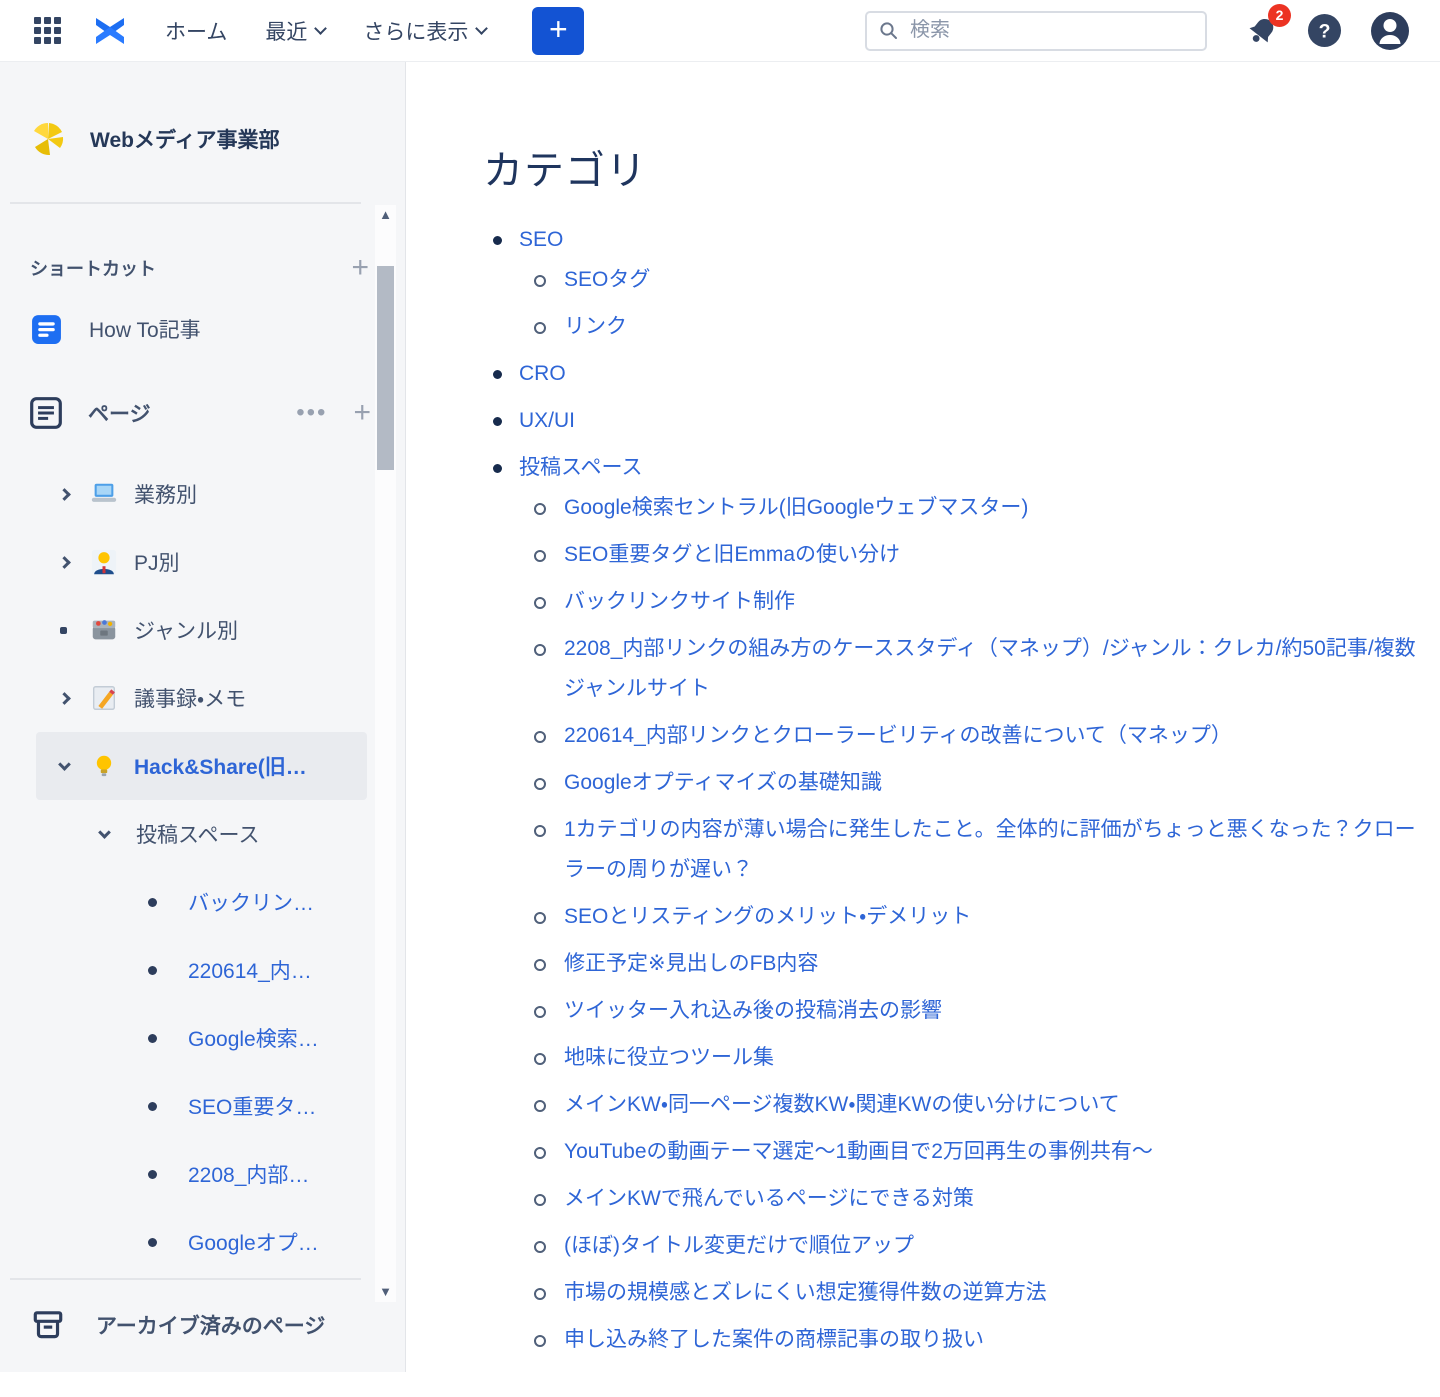  I want to click on tree-item-label: ジャンル別, so click(186, 631).